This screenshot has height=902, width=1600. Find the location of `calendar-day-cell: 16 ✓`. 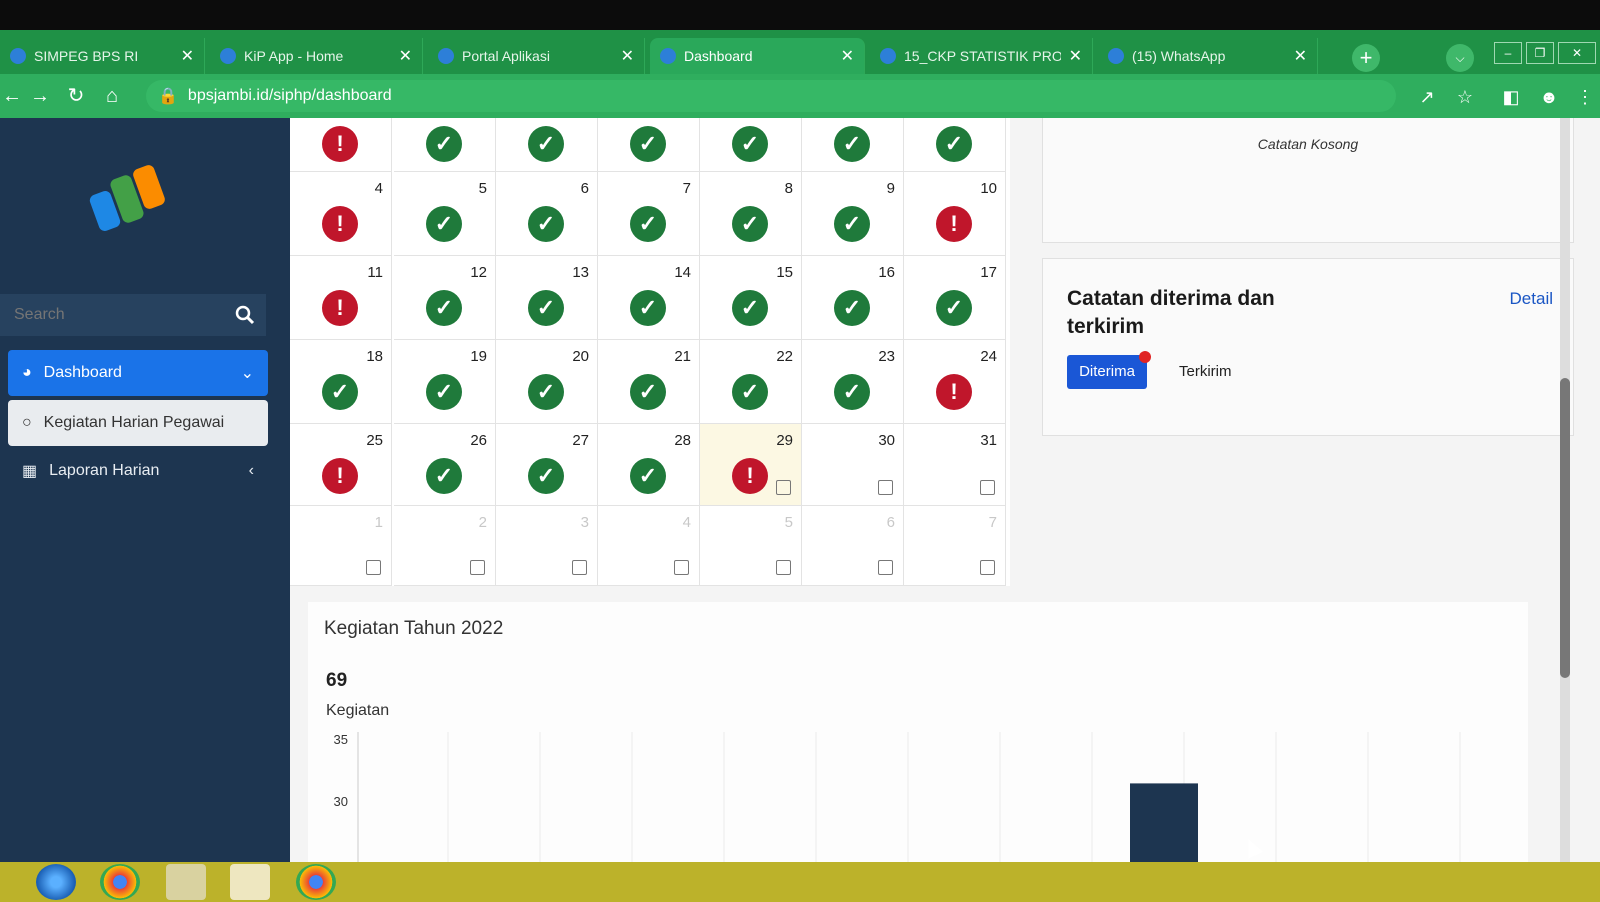

calendar-day-cell: 16 ✓ is located at coordinates (853, 298).